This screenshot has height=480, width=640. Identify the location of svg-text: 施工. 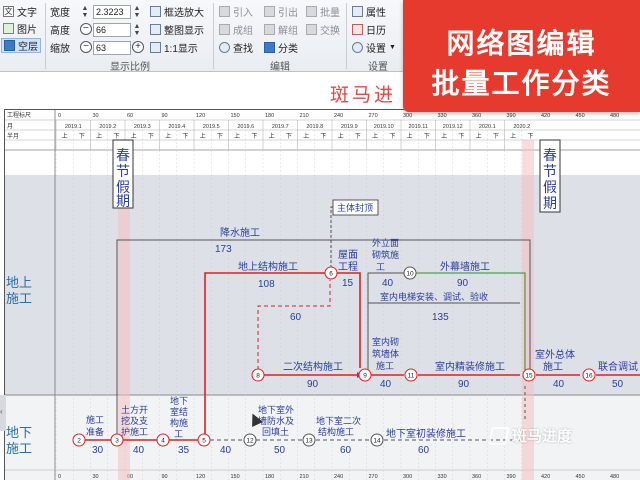
(553, 366).